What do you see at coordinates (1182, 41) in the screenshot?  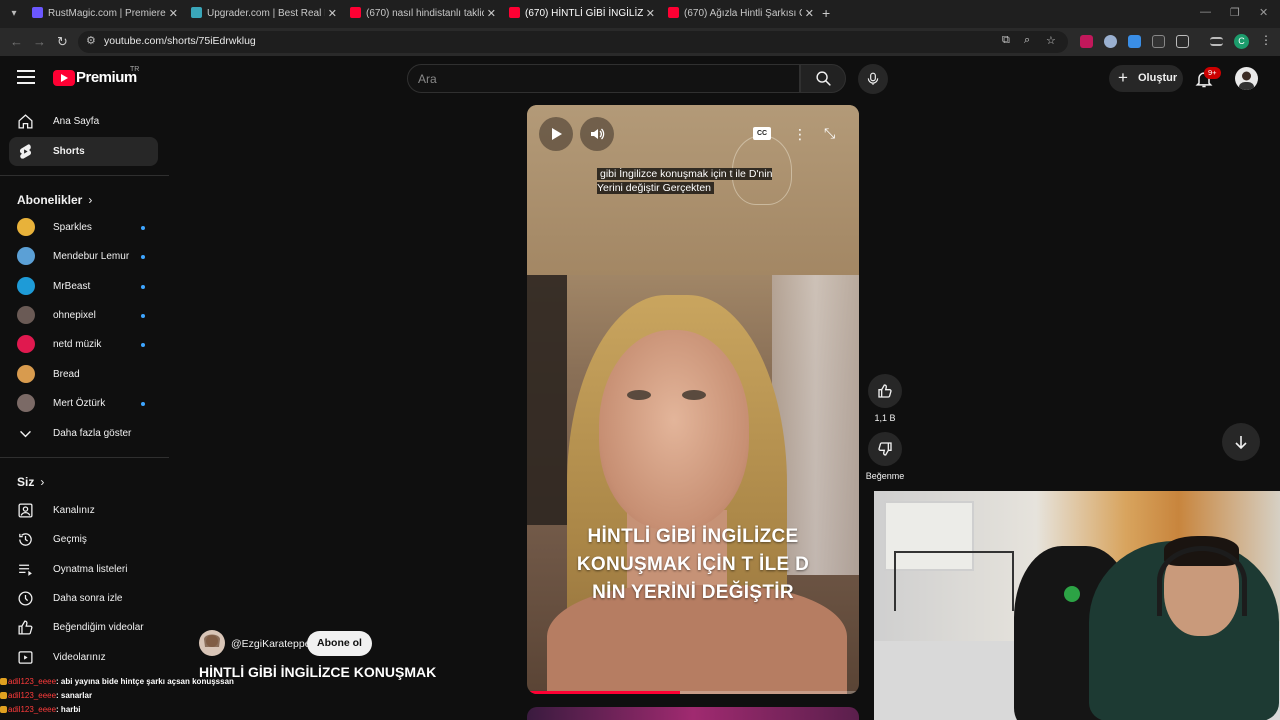 I see `extensions-puzzle-icon` at bounding box center [1182, 41].